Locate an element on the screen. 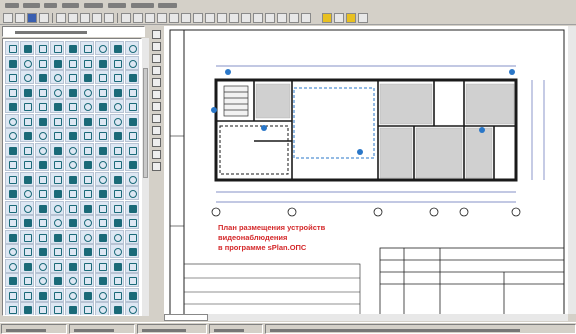  font-icon is located at coordinates (294, 18).